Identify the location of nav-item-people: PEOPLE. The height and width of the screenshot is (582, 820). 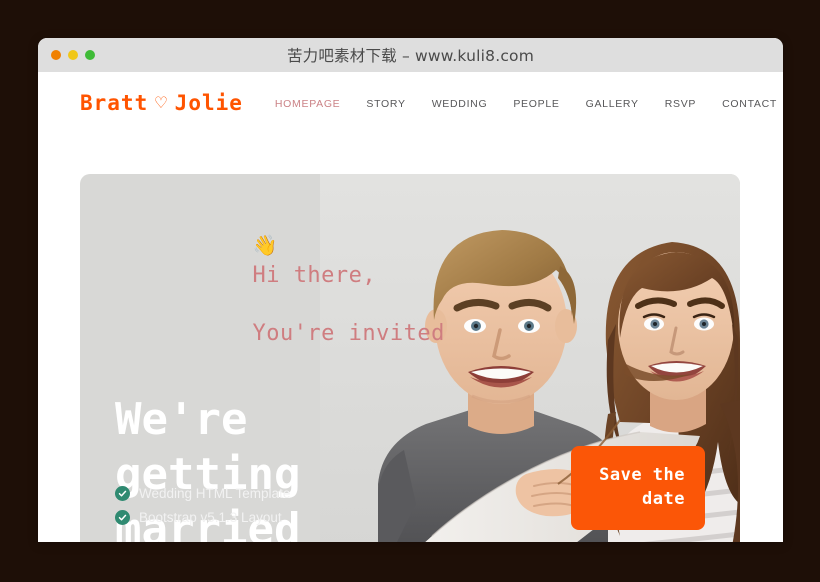
(536, 103).